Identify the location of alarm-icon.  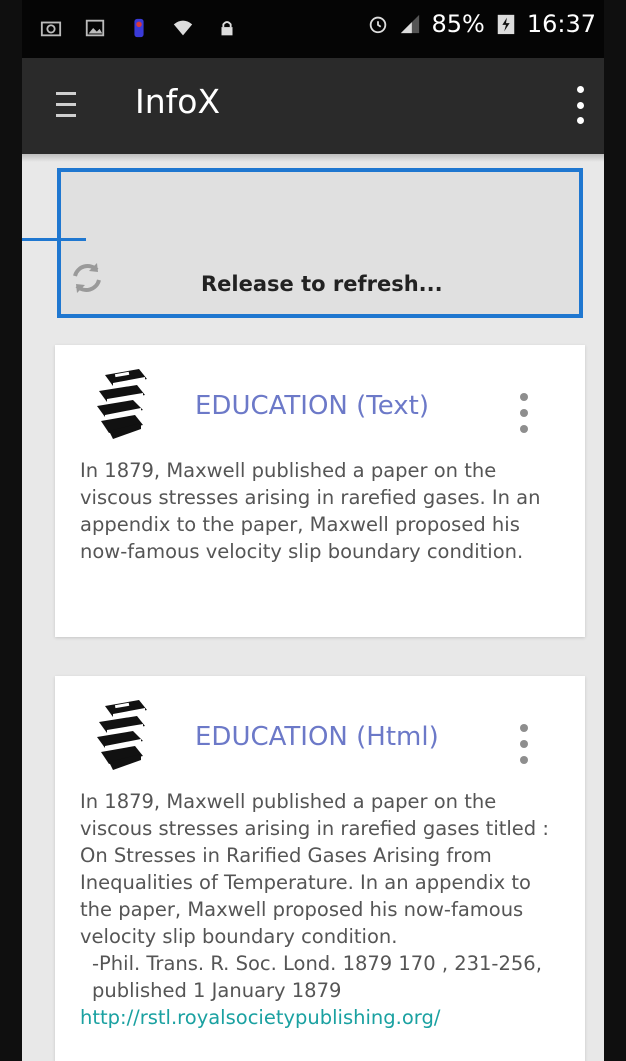
(378, 25).